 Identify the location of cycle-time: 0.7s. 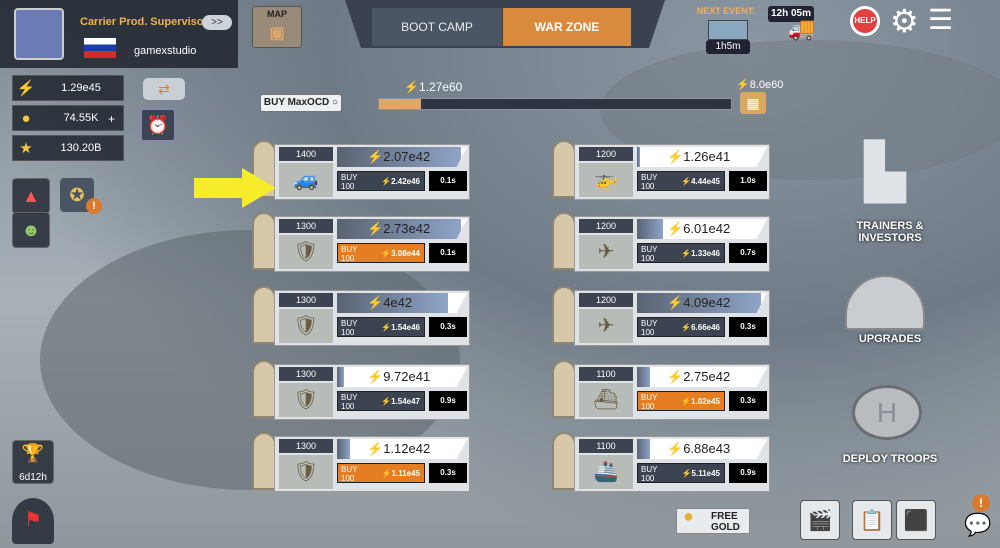
(748, 253).